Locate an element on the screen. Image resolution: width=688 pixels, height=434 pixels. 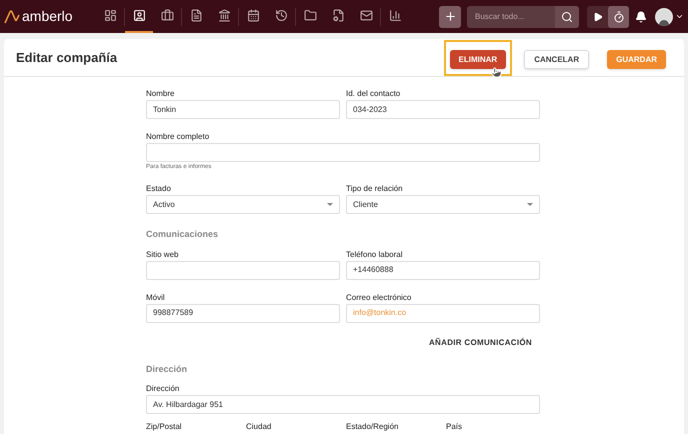
field-label: Teléfono laboral is located at coordinates (375, 255).